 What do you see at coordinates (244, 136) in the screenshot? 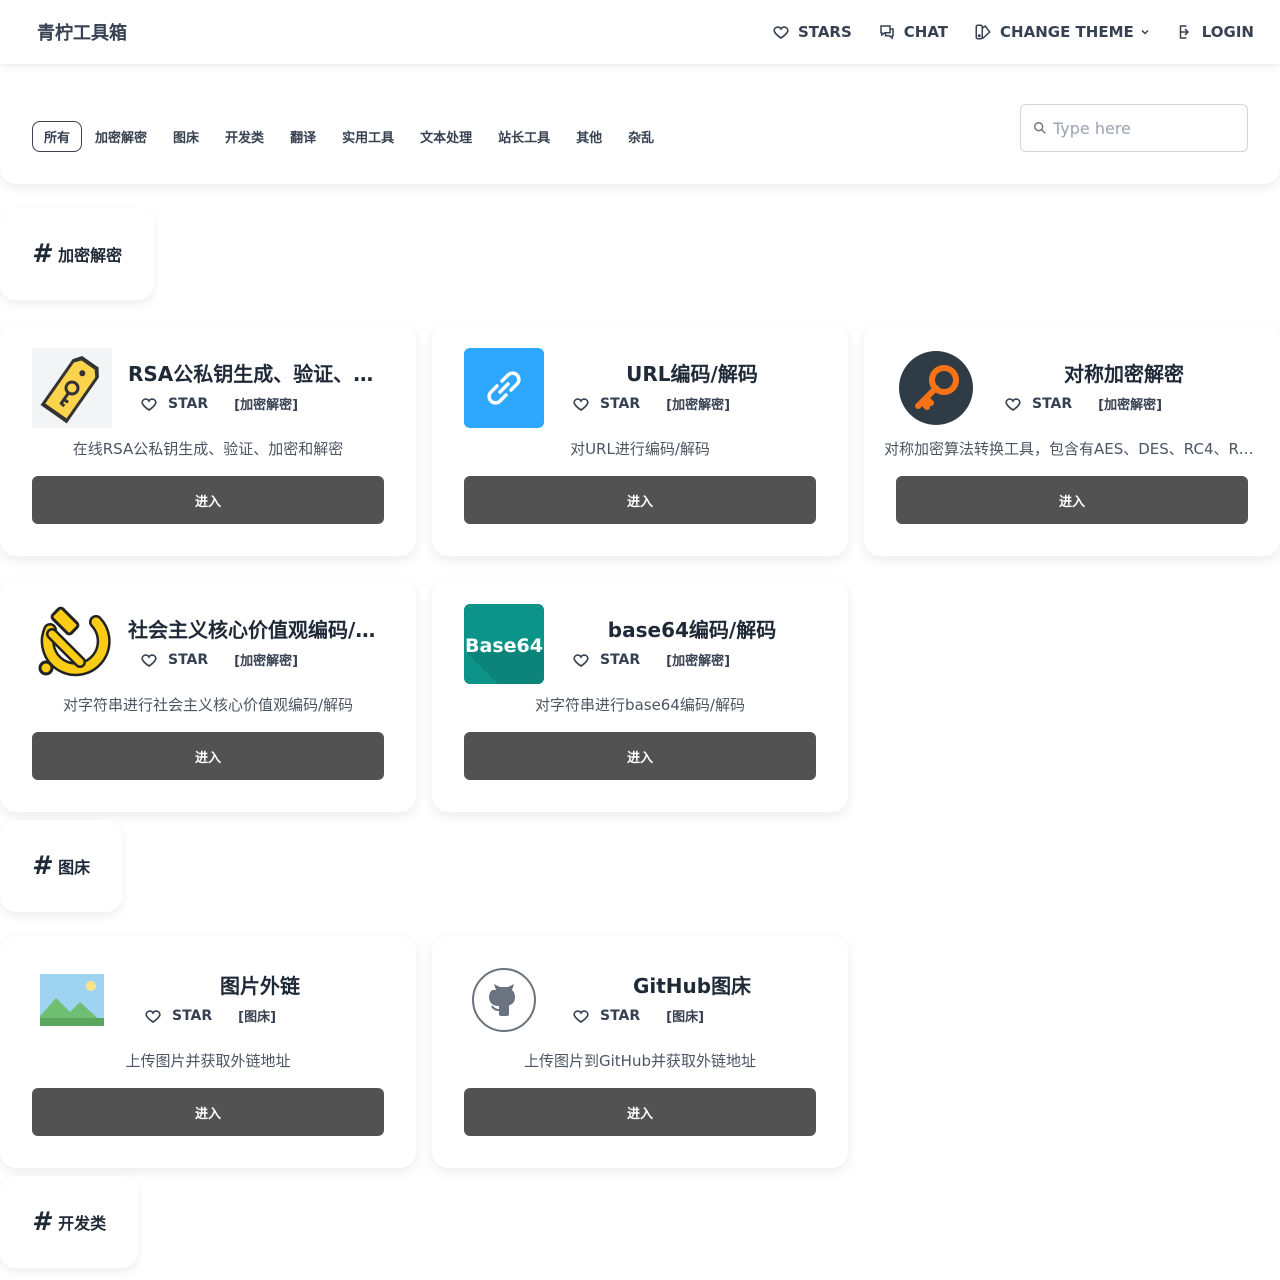
I see `tab-dev: 开发类` at bounding box center [244, 136].